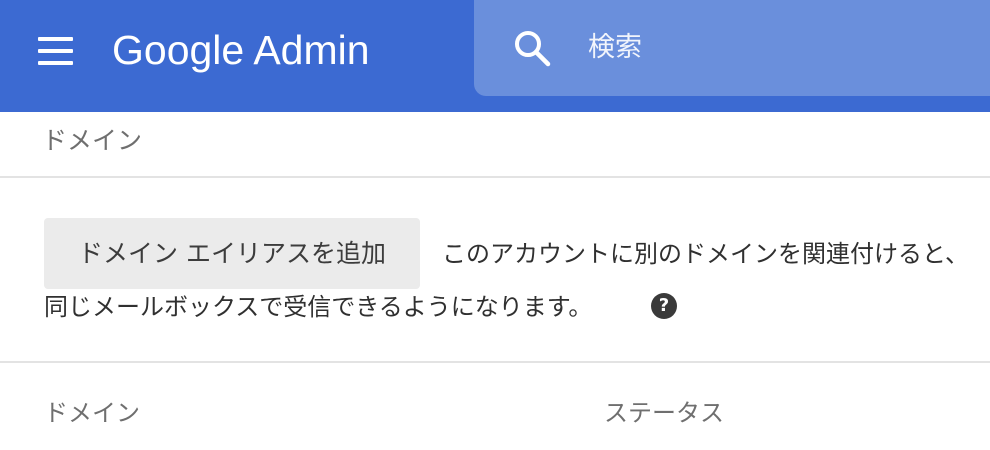  Describe the element at coordinates (241, 50) in the screenshot. I see `app-logo: Google Admin` at that location.